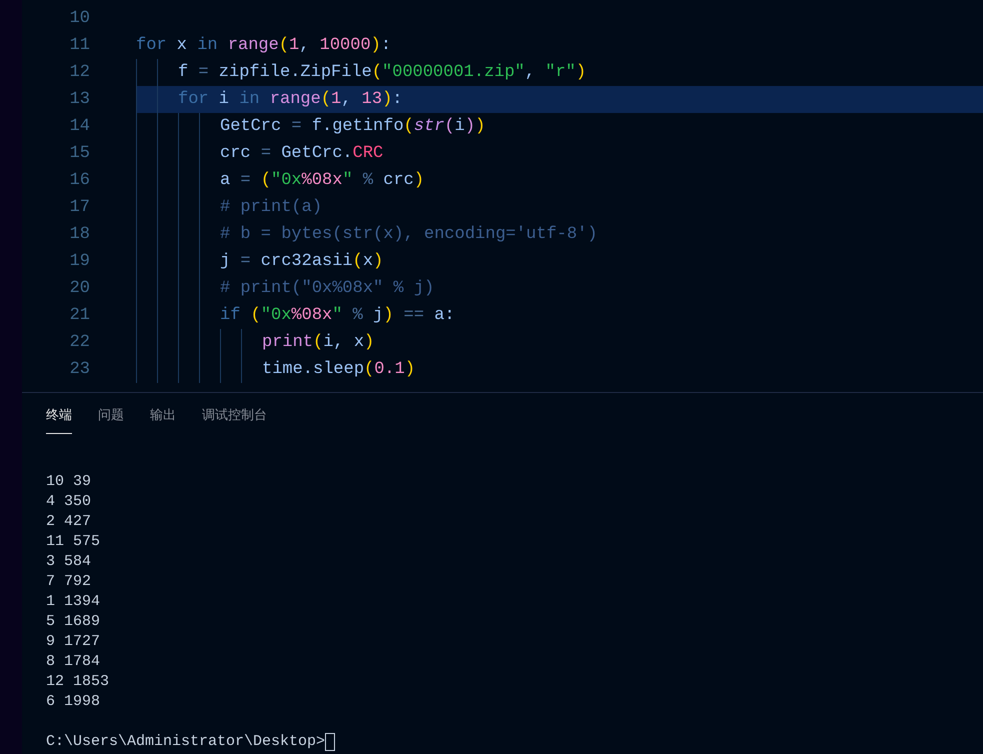  Describe the element at coordinates (382, 73) in the screenshot. I see `code-line: f = zipfile.ZipFile("00000001.zip", "r")` at that location.